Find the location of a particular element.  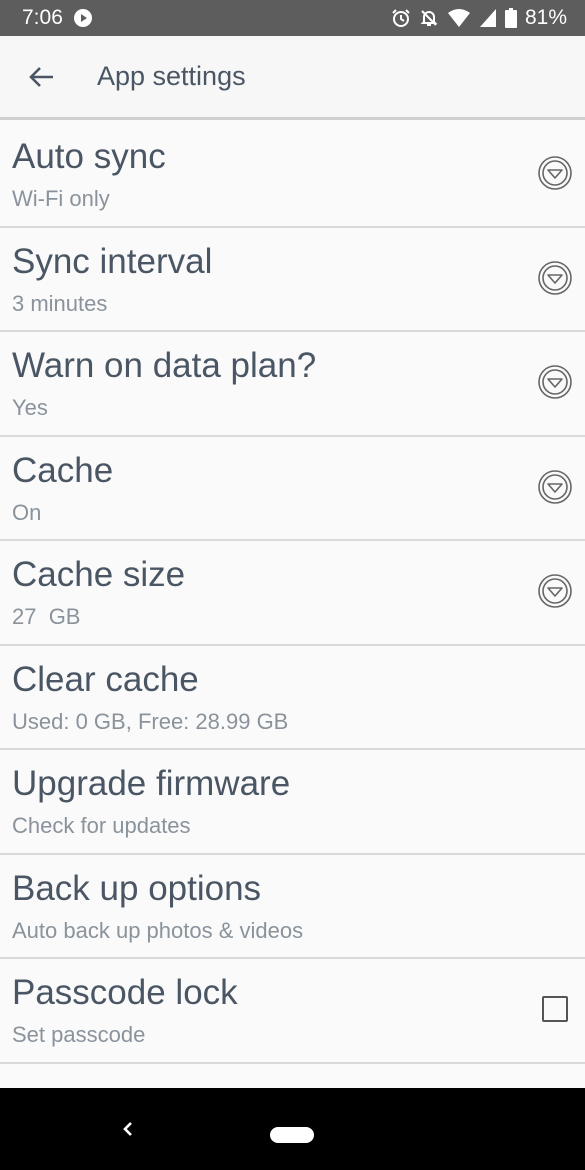

setting-title: Back up options is located at coordinates (137, 888).